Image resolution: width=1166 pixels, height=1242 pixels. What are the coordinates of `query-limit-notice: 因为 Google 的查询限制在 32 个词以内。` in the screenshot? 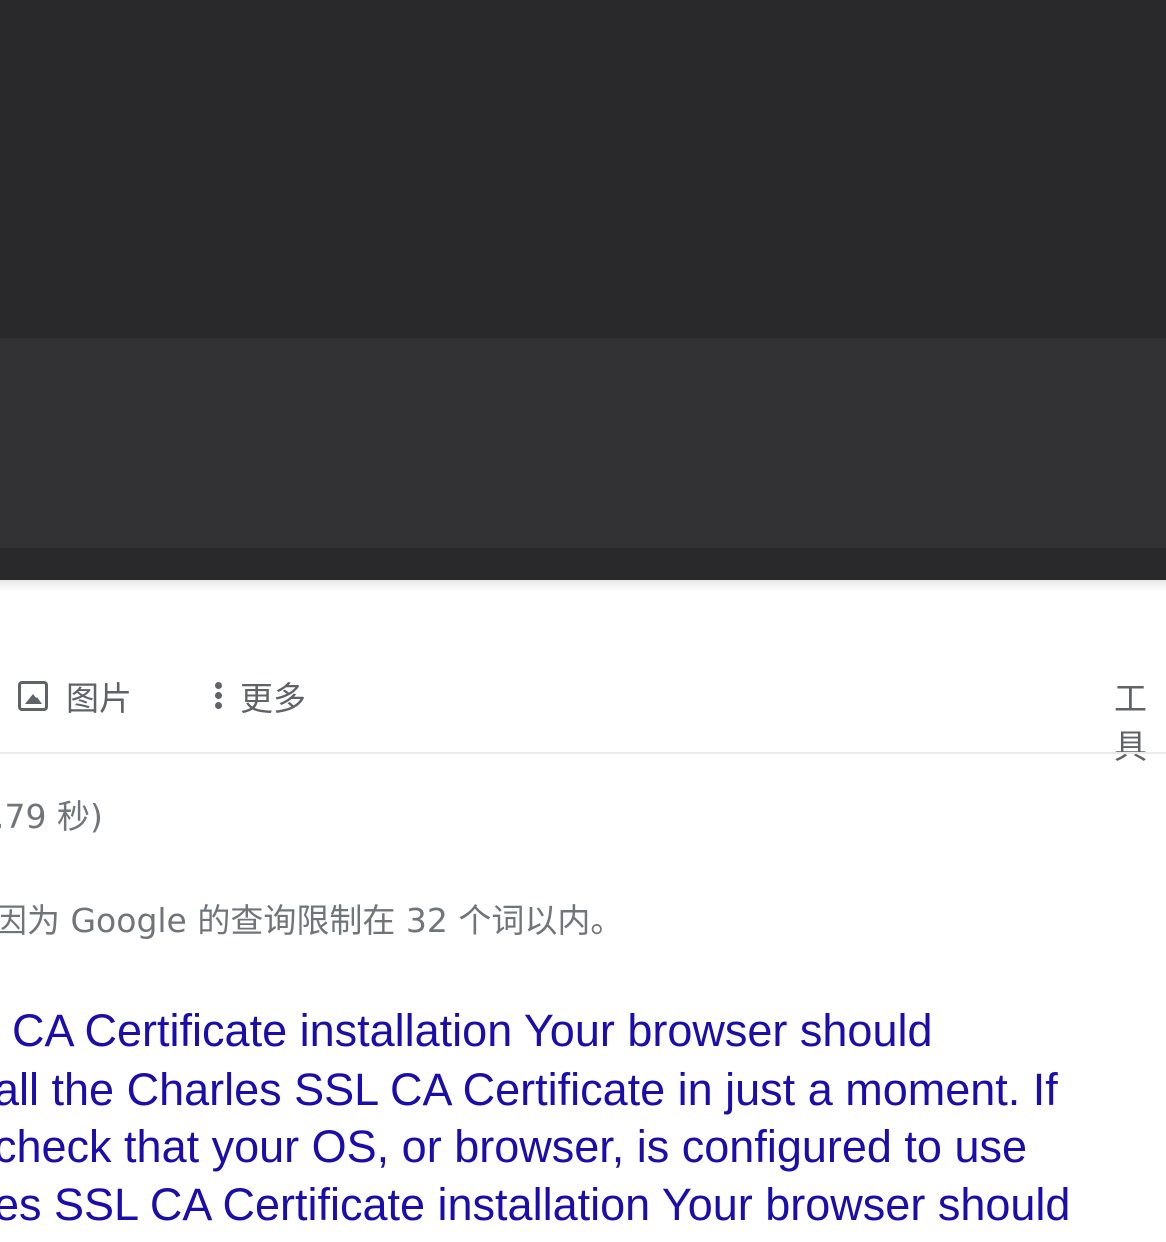 It's located at (312, 920).